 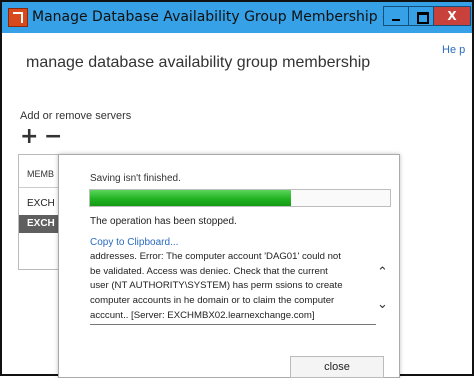 I want to click on maximize-icon, so click(x=423, y=18).